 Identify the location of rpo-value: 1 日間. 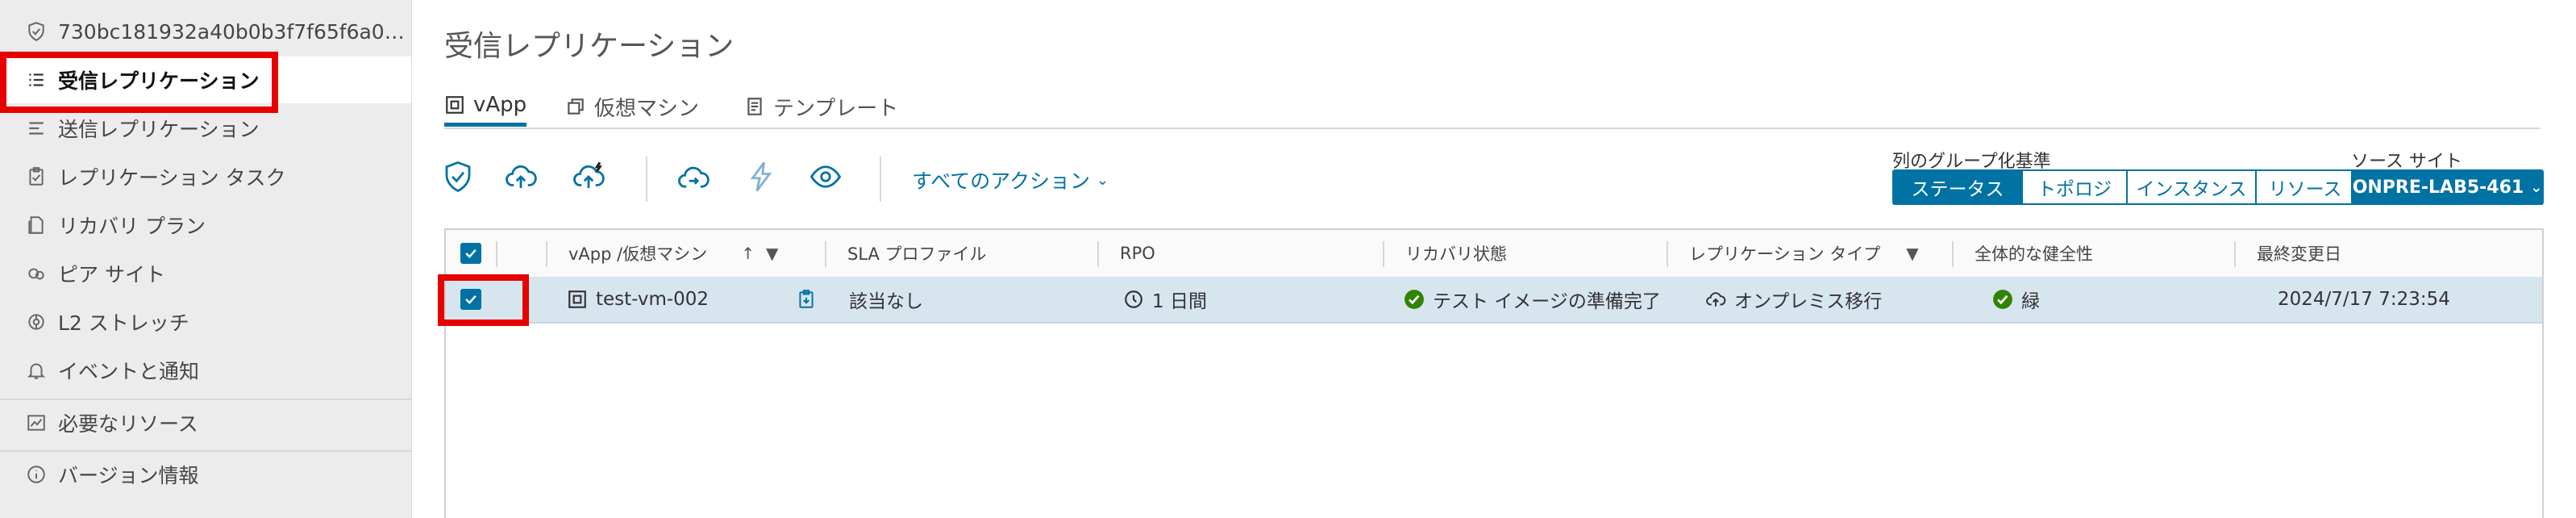
(1179, 301).